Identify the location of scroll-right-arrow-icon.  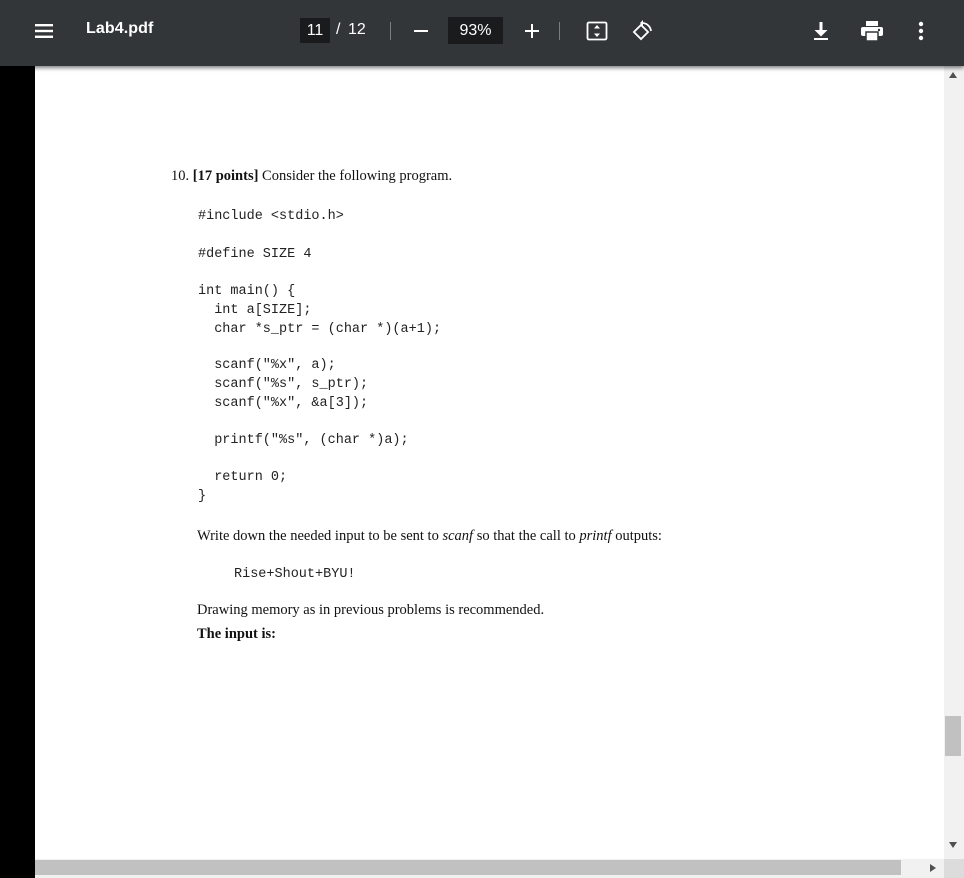
(933, 868).